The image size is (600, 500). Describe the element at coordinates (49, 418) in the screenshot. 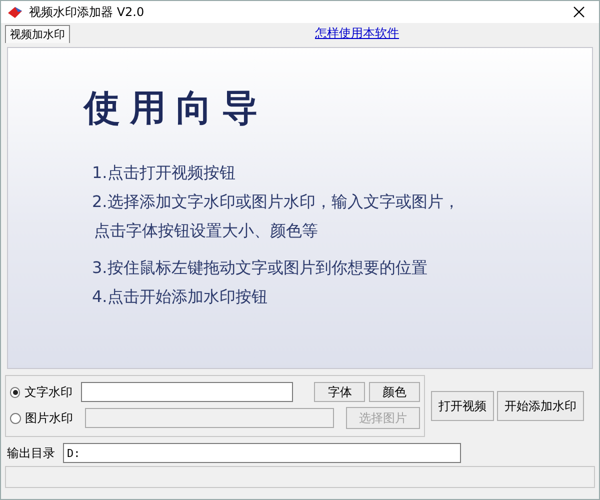

I see `option-label: 图片水印` at that location.